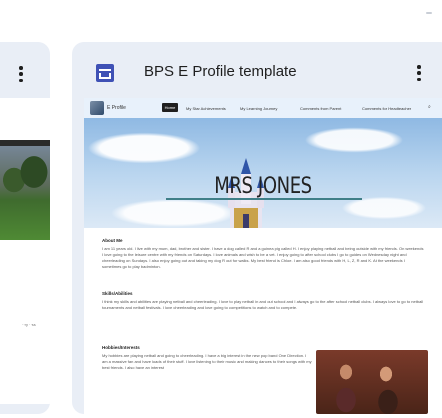 The image size is (442, 418). What do you see at coordinates (321, 108) in the screenshot?
I see `nav-item-parent: Comments from Parent` at bounding box center [321, 108].